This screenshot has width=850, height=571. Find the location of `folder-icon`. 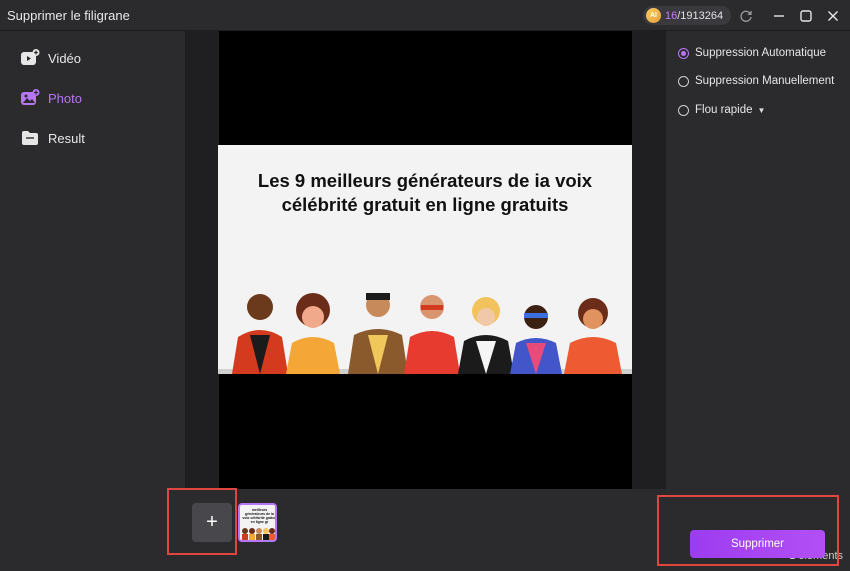

folder-icon is located at coordinates (30, 138).